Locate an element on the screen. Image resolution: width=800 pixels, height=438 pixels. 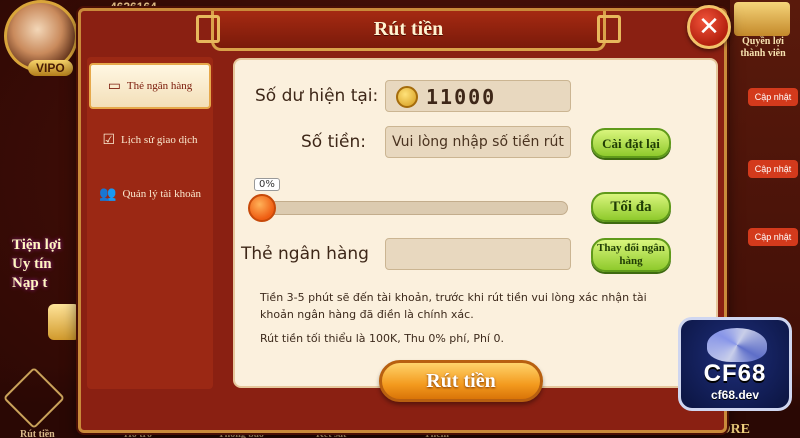
modal-title-bar: Rút tiền is located at coordinates (408, 31).